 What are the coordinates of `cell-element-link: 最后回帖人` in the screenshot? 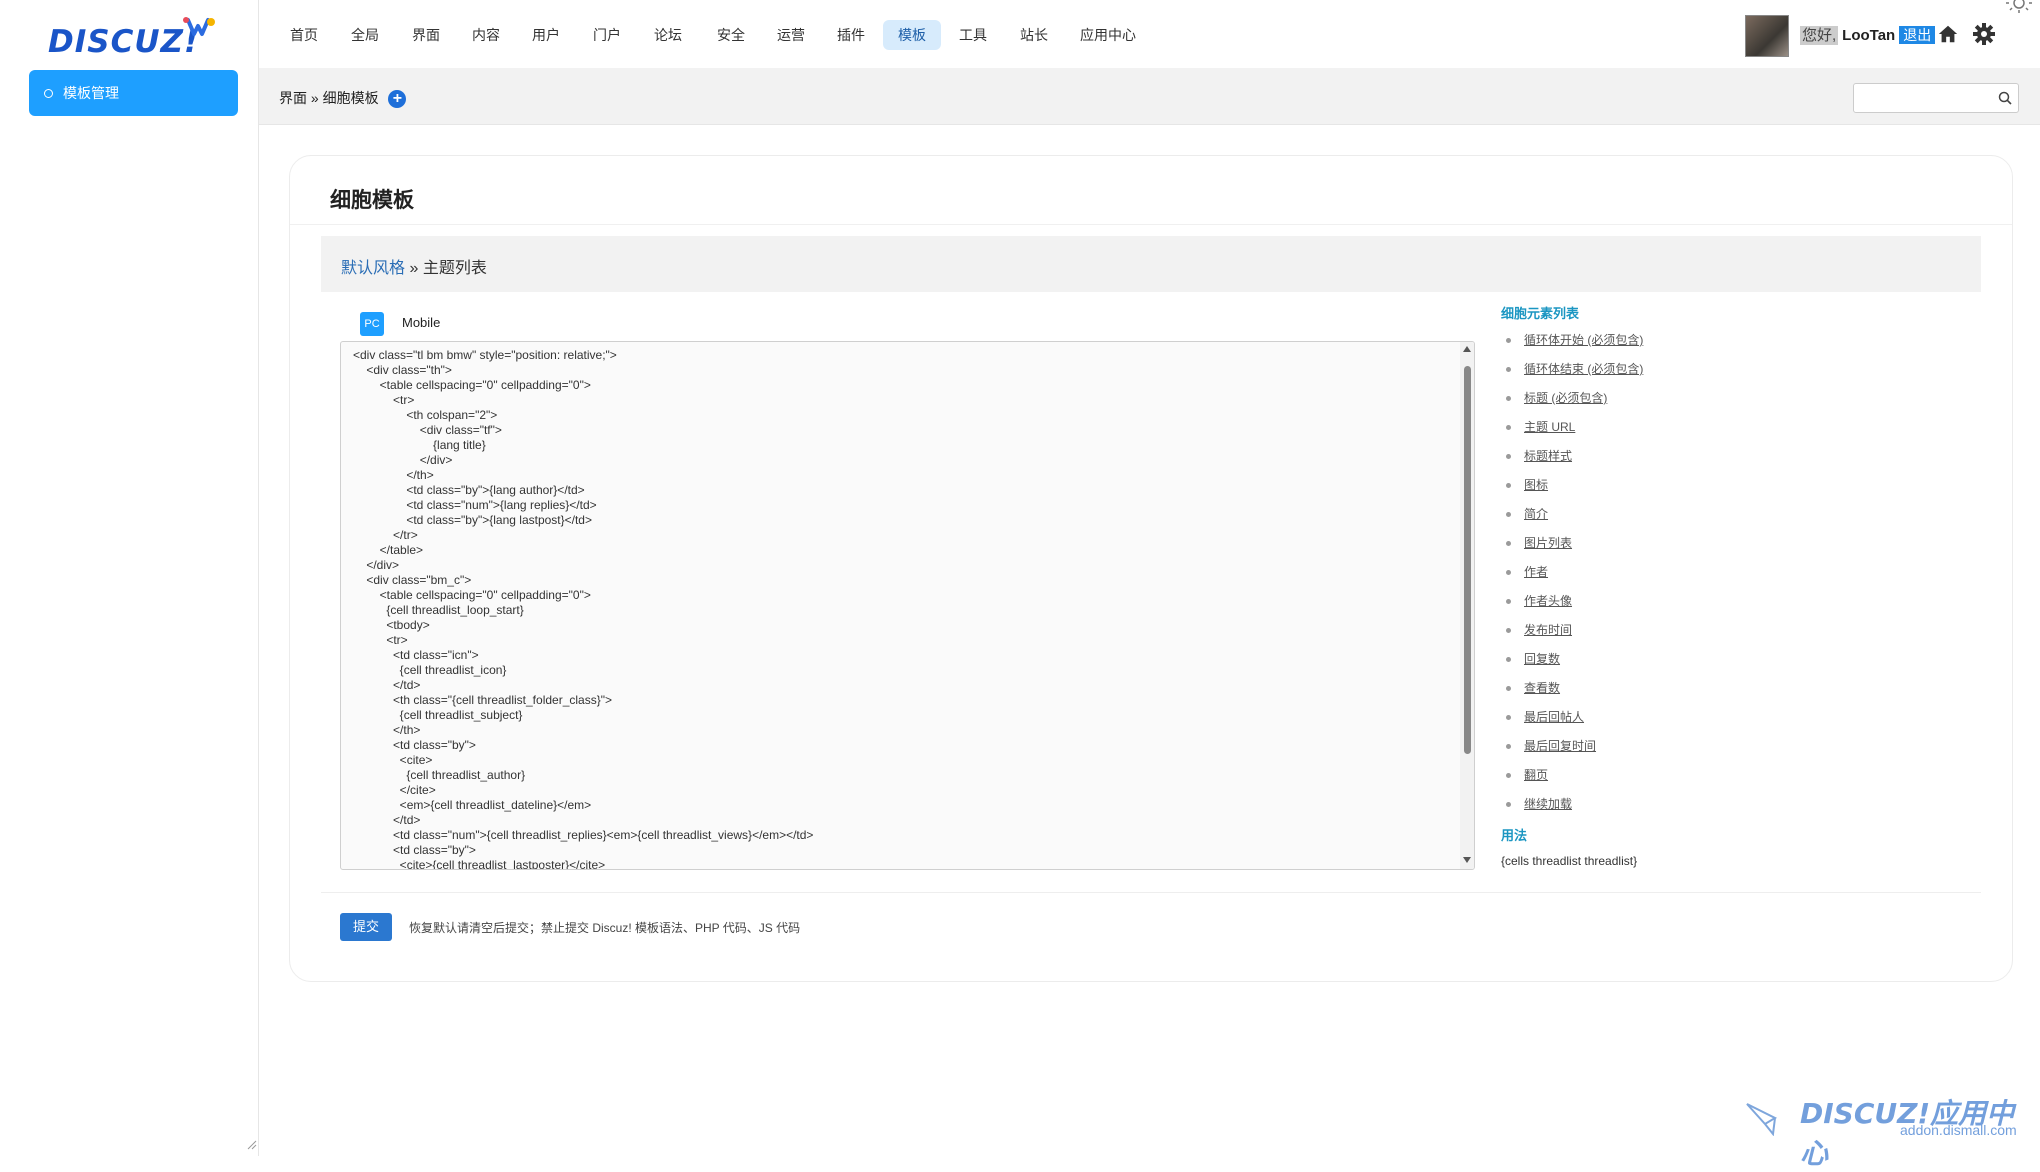 It's located at (1554, 717).